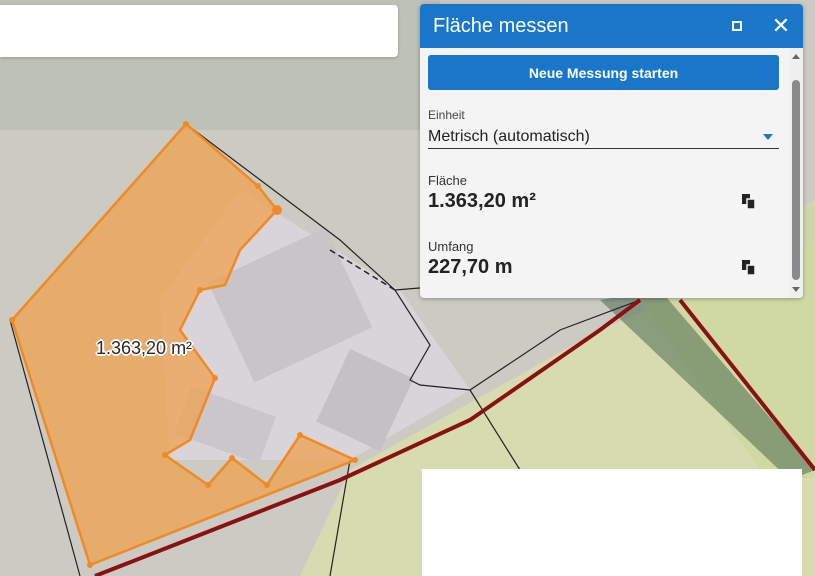 The width and height of the screenshot is (815, 576). What do you see at coordinates (612, 522) in the screenshot?
I see `overlay-box` at bounding box center [612, 522].